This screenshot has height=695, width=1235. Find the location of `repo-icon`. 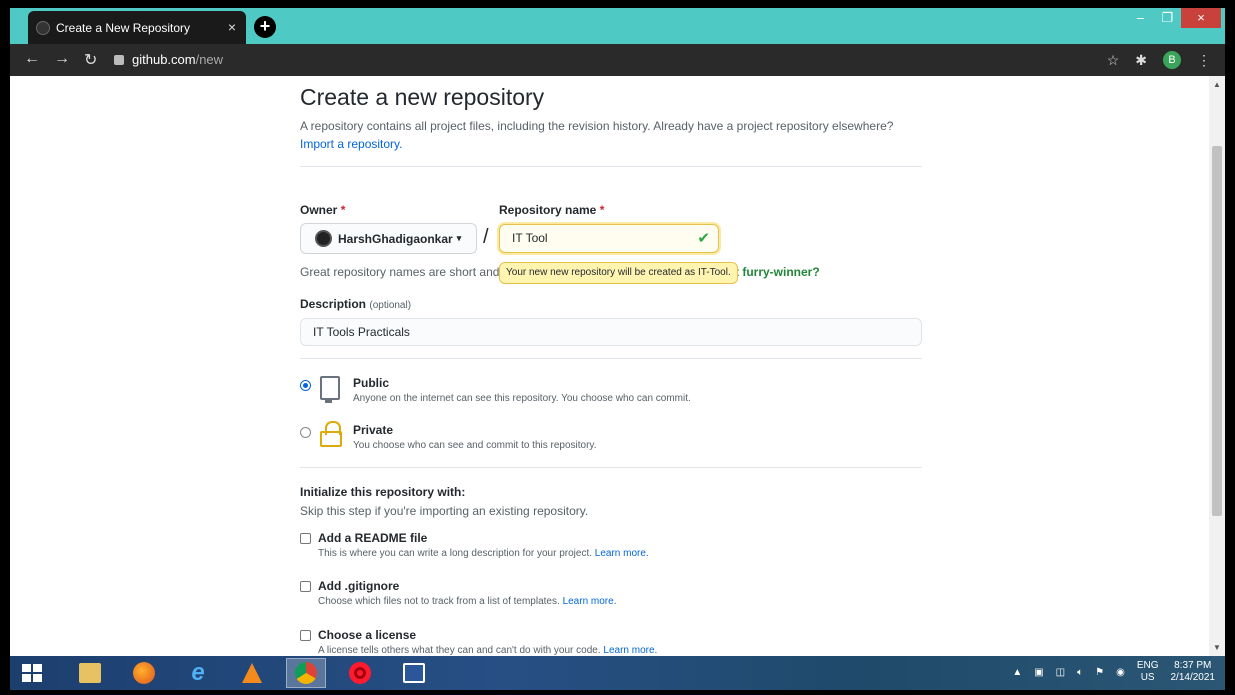

repo-icon is located at coordinates (330, 389).